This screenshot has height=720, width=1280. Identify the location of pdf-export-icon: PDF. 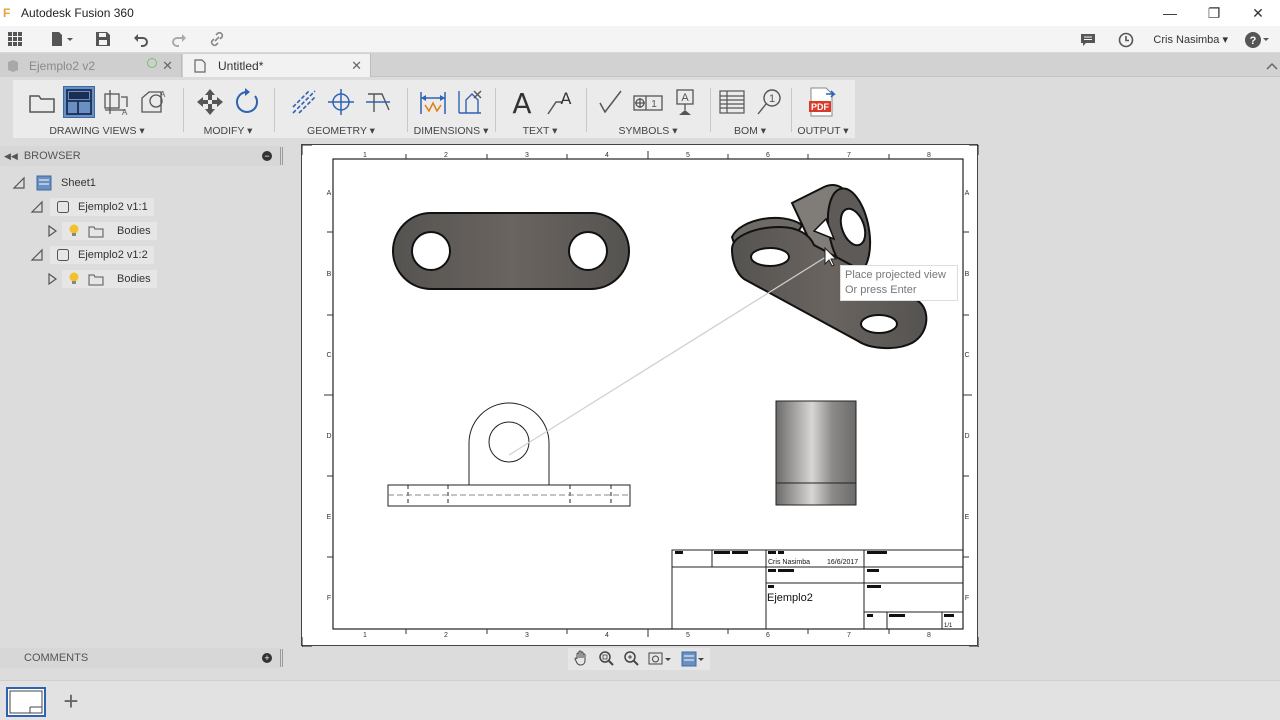
(823, 102).